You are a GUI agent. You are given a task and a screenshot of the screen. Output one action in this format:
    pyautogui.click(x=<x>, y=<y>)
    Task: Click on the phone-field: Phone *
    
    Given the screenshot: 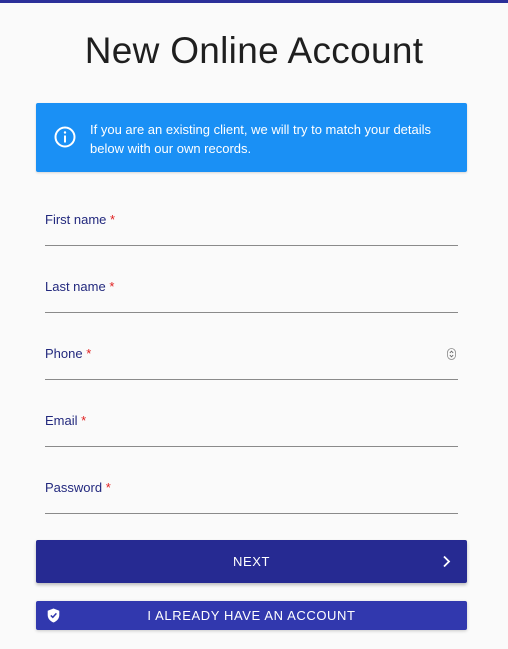 What is the action you would take?
    pyautogui.click(x=251, y=360)
    